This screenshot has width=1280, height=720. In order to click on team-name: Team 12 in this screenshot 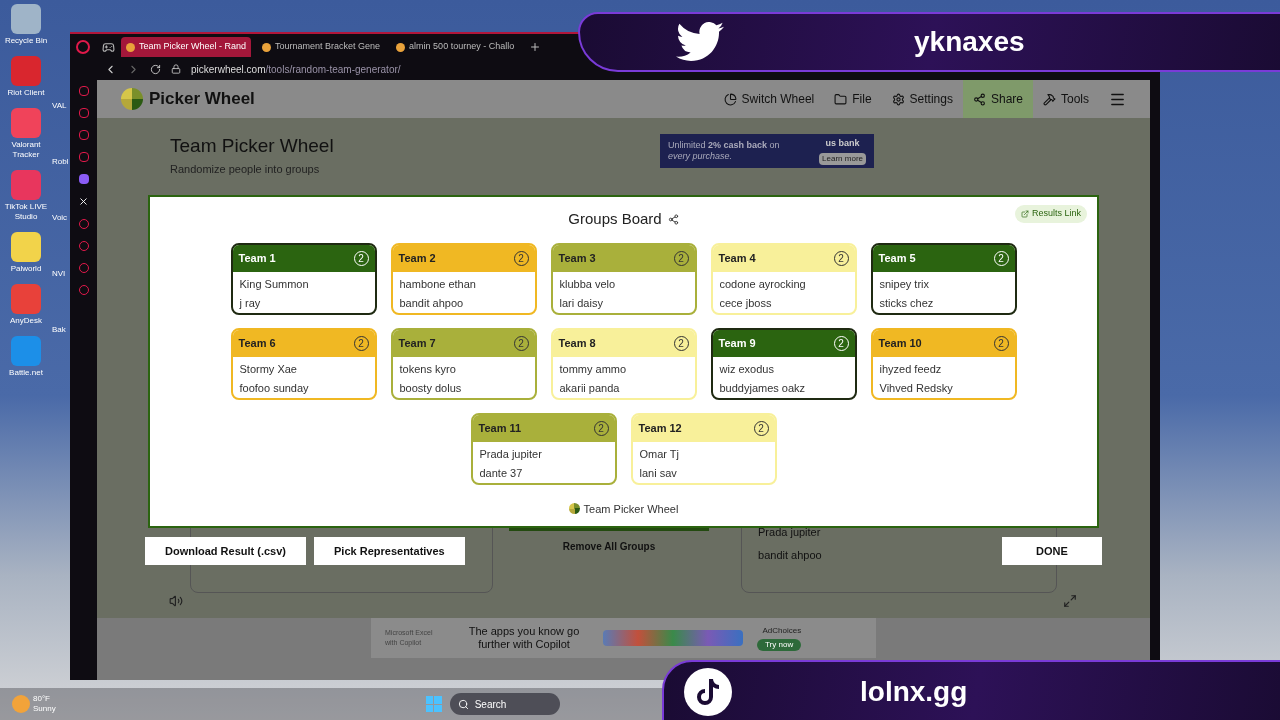, I will do `click(660, 429)`.